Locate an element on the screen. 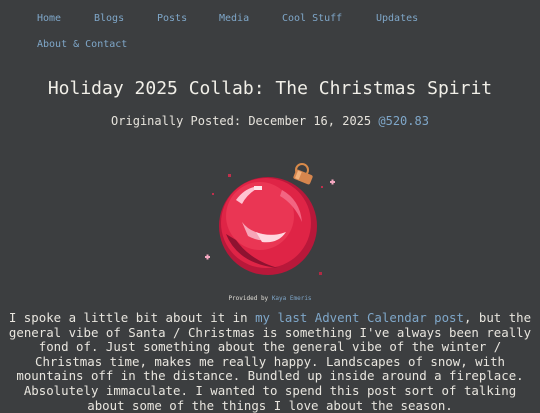 The image size is (540, 413). ornament-cap is located at coordinates (303, 174).